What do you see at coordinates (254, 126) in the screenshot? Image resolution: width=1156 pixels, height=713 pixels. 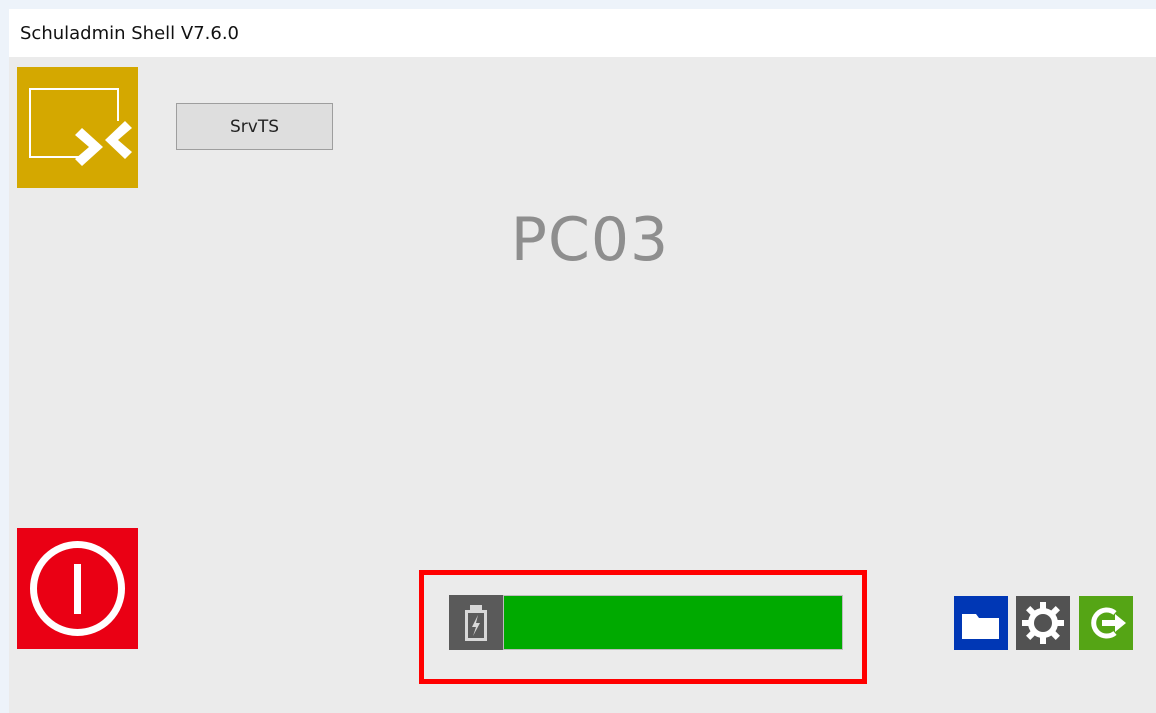 I see `srvts-button: SrvTS` at bounding box center [254, 126].